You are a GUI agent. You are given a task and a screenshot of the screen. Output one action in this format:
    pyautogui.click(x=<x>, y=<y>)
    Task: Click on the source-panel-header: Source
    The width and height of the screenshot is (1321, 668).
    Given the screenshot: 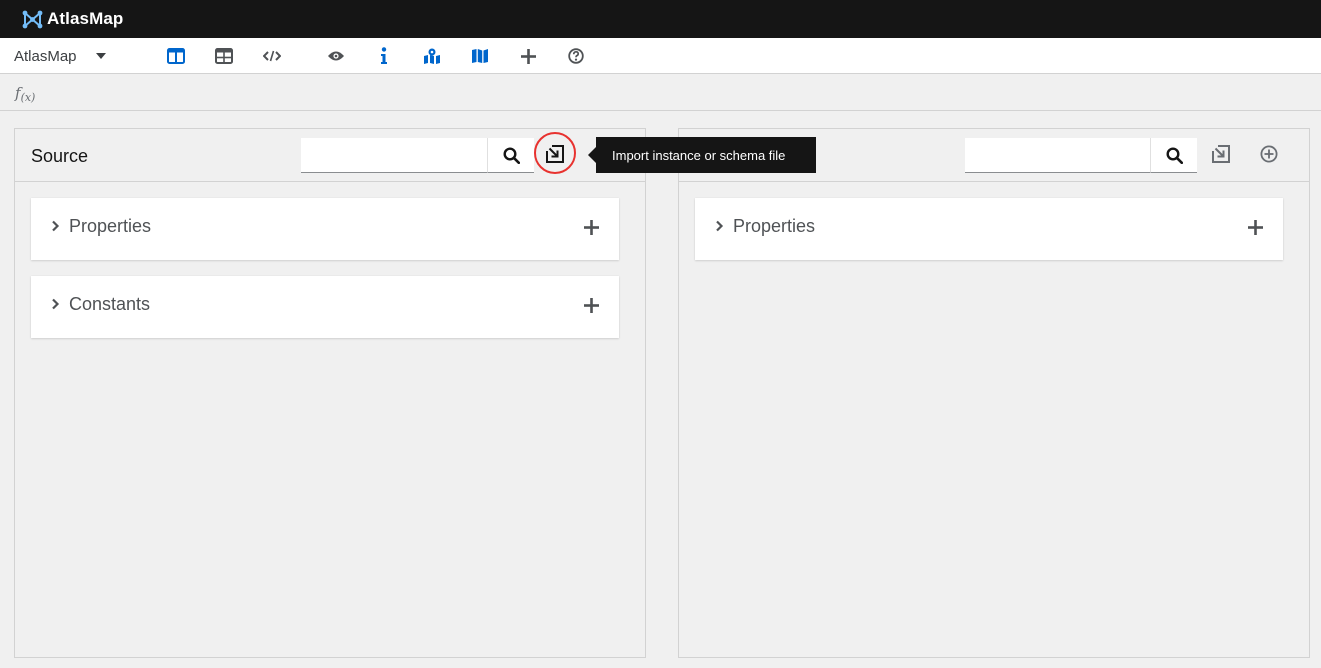 What is the action you would take?
    pyautogui.click(x=330, y=155)
    